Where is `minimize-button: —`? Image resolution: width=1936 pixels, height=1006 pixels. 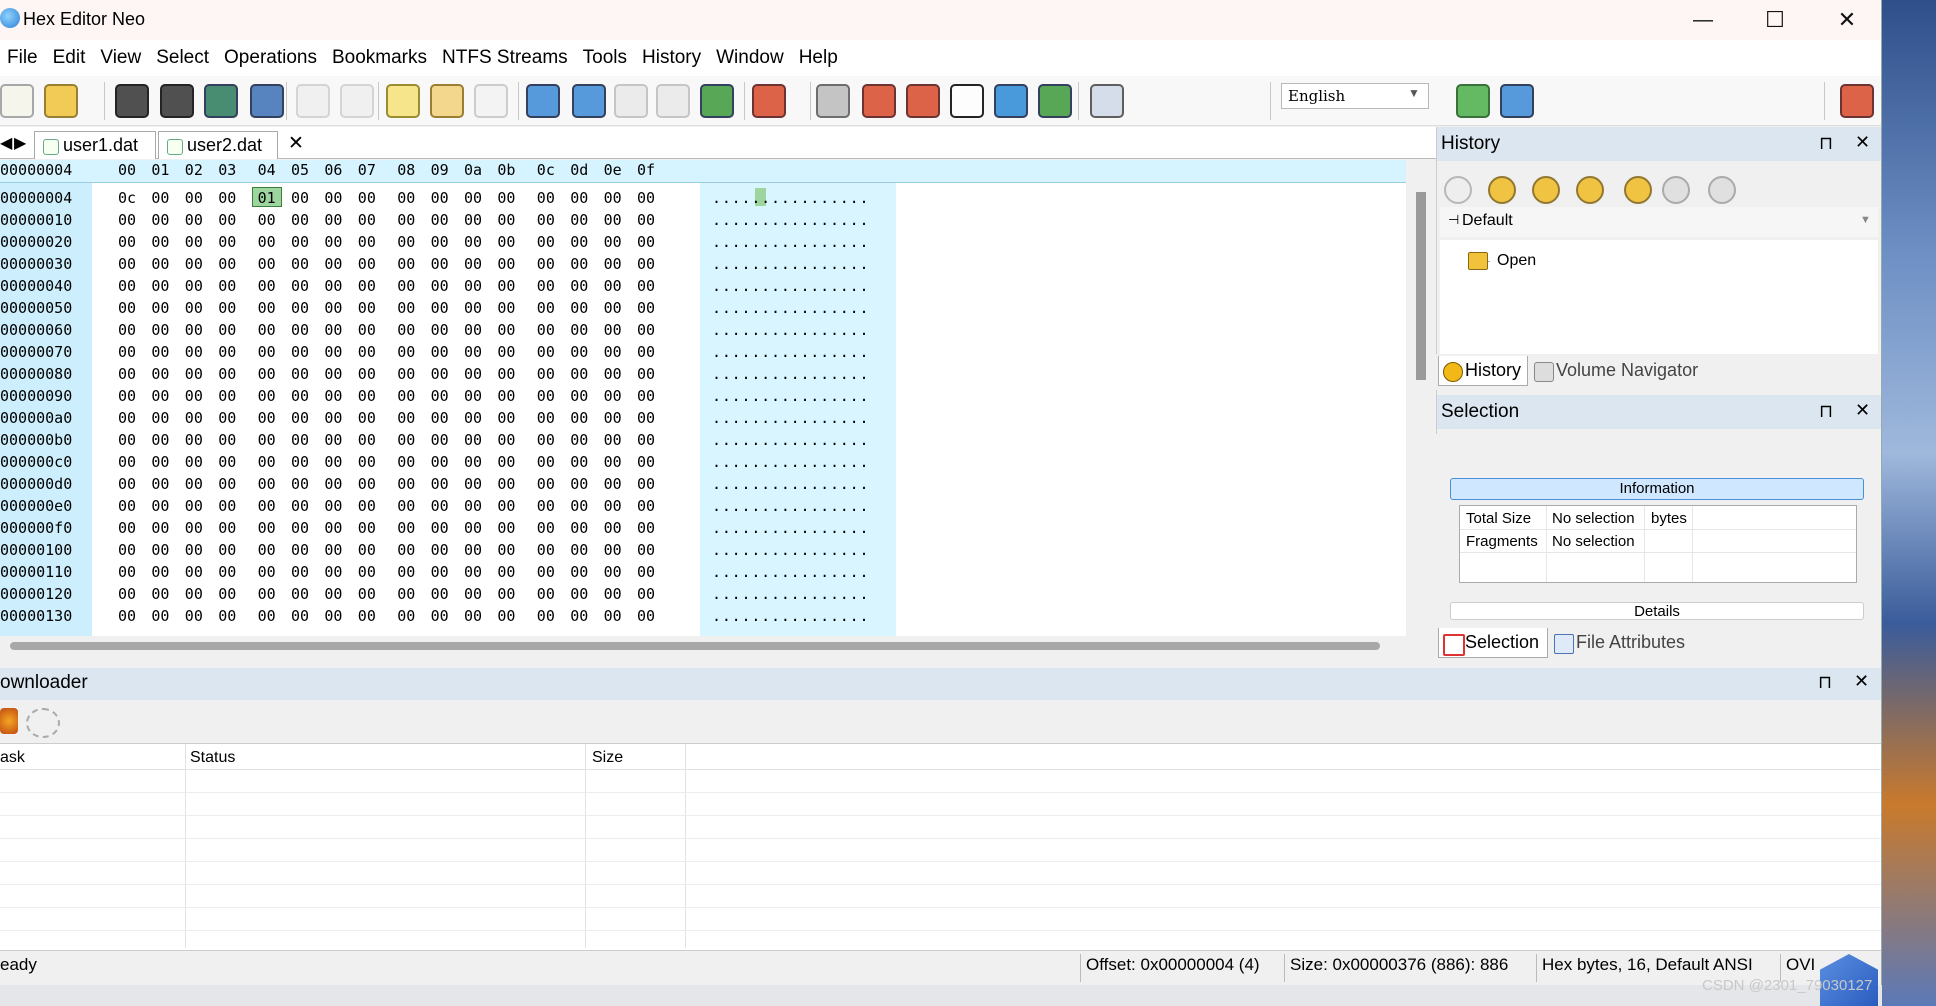 minimize-button: — is located at coordinates (1703, 20).